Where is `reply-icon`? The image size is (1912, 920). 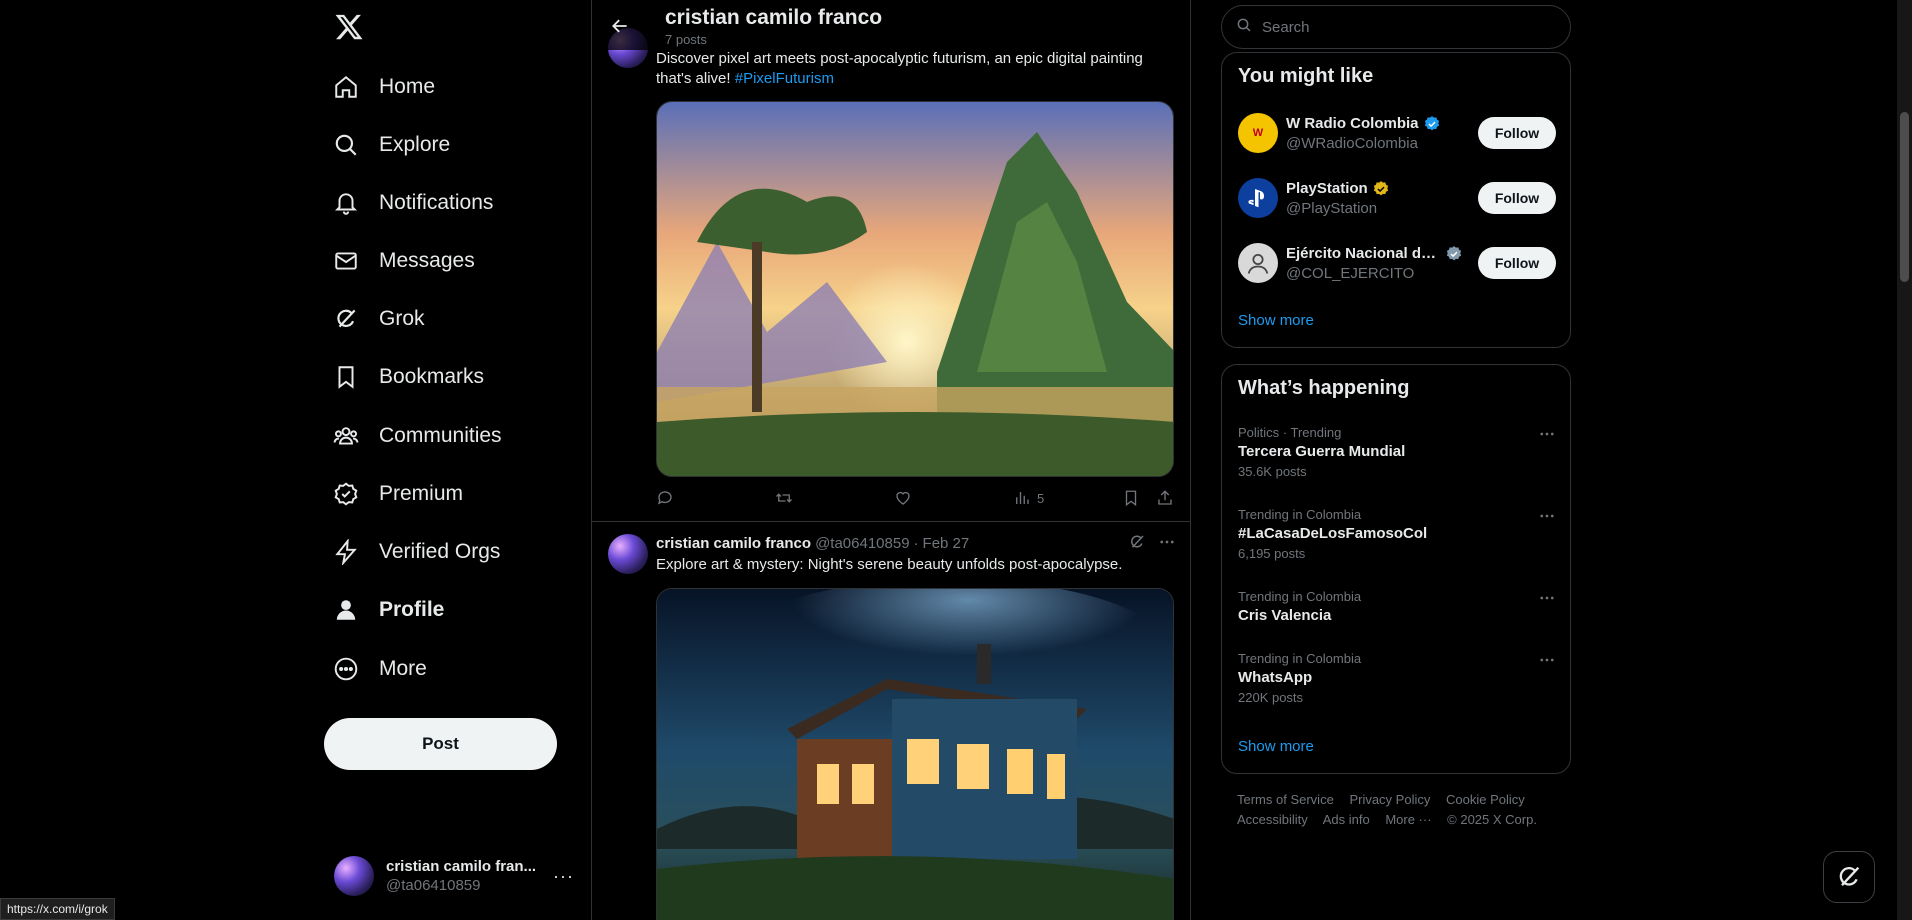 reply-icon is located at coordinates (665, 498).